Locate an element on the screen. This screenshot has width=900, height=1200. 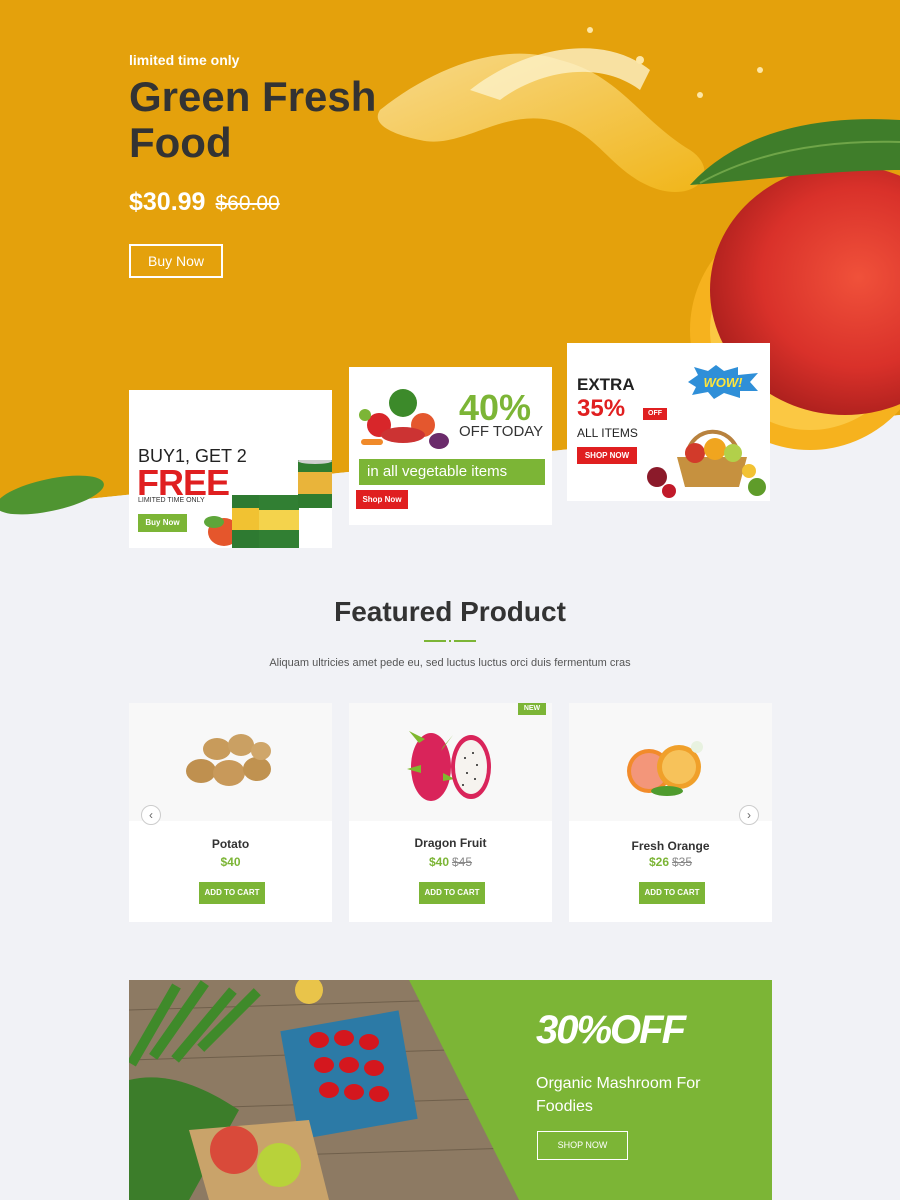
promo1-buy-now-button: Buy Now is located at coordinates (162, 523).